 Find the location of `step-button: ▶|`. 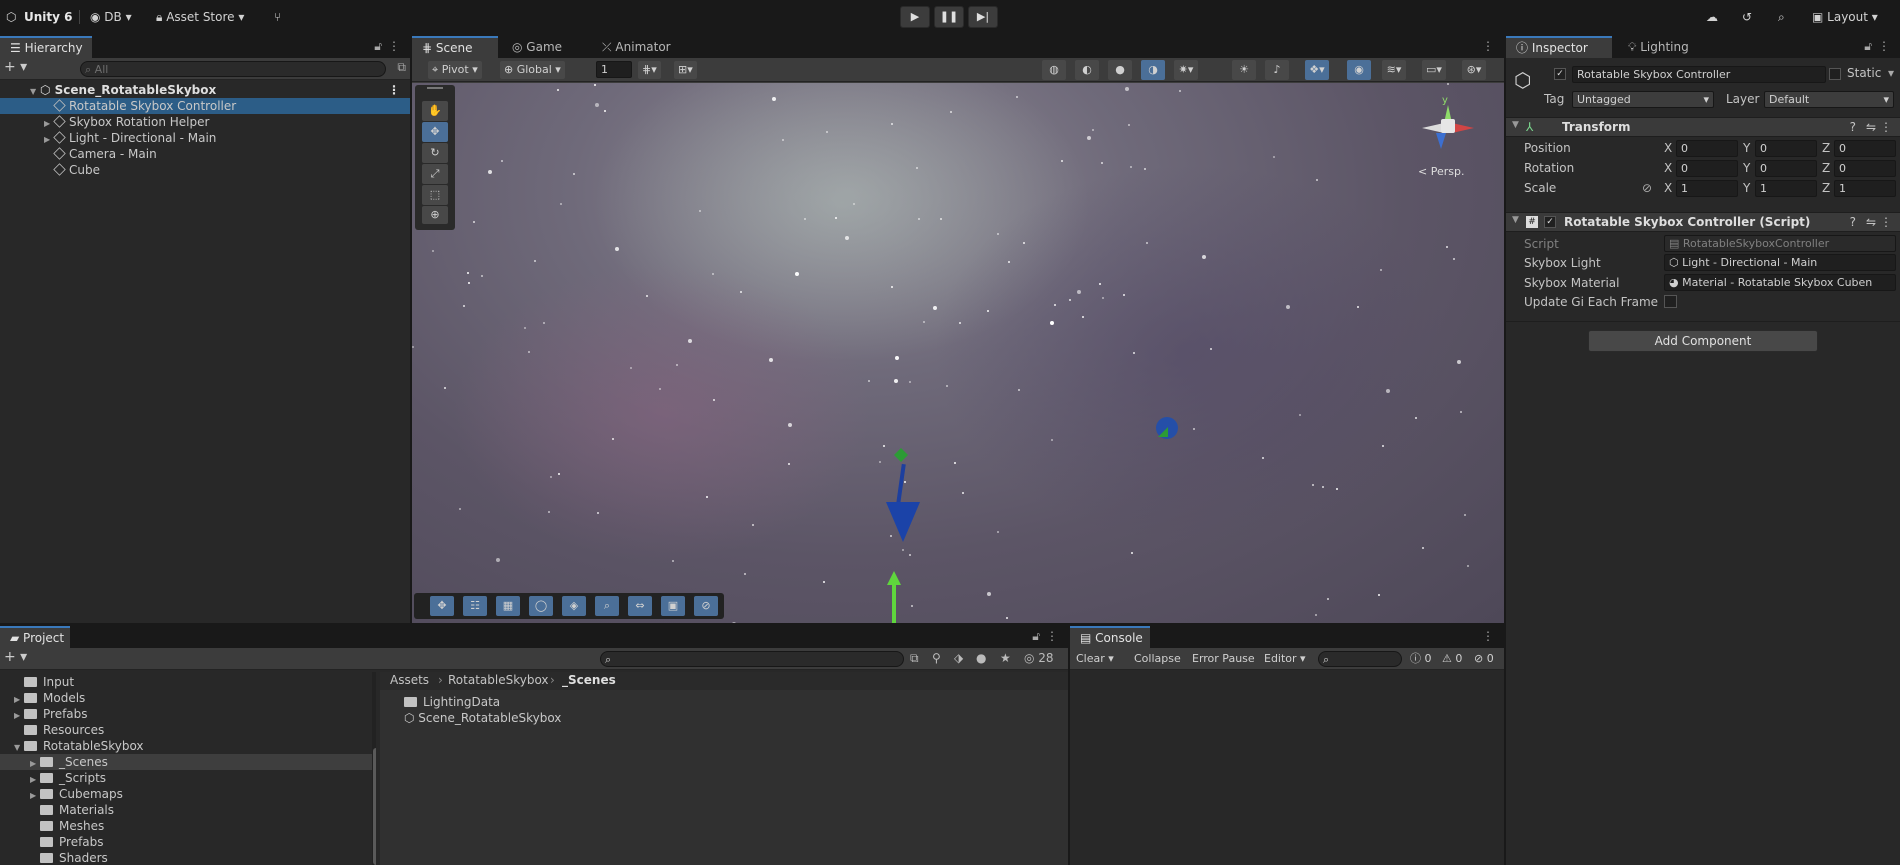

step-button: ▶| is located at coordinates (983, 17).